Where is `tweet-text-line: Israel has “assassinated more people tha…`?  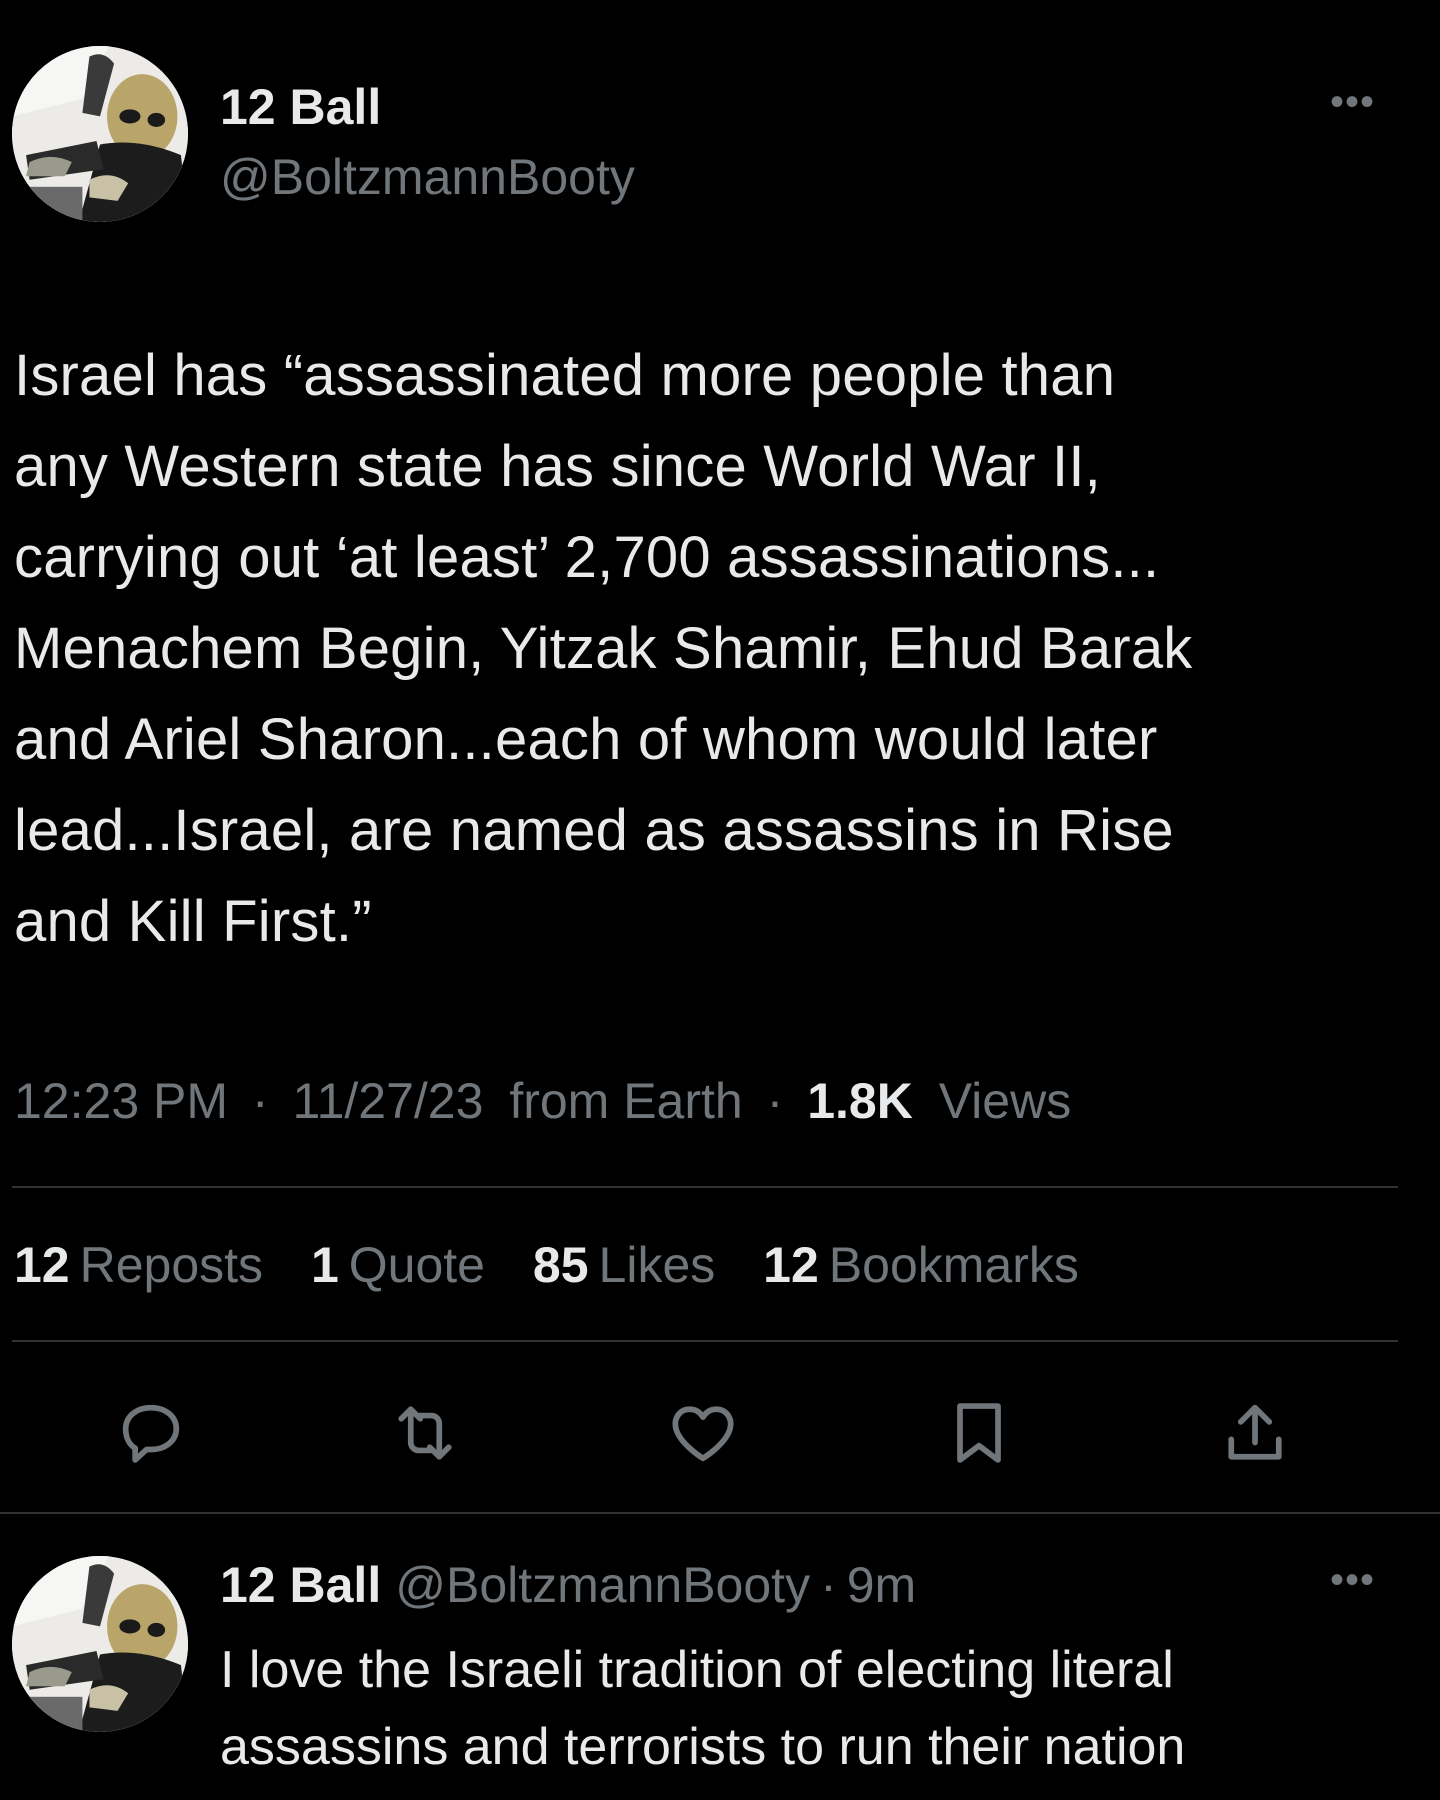
tweet-text-line: Israel has “assassinated more people tha… is located at coordinates (565, 375).